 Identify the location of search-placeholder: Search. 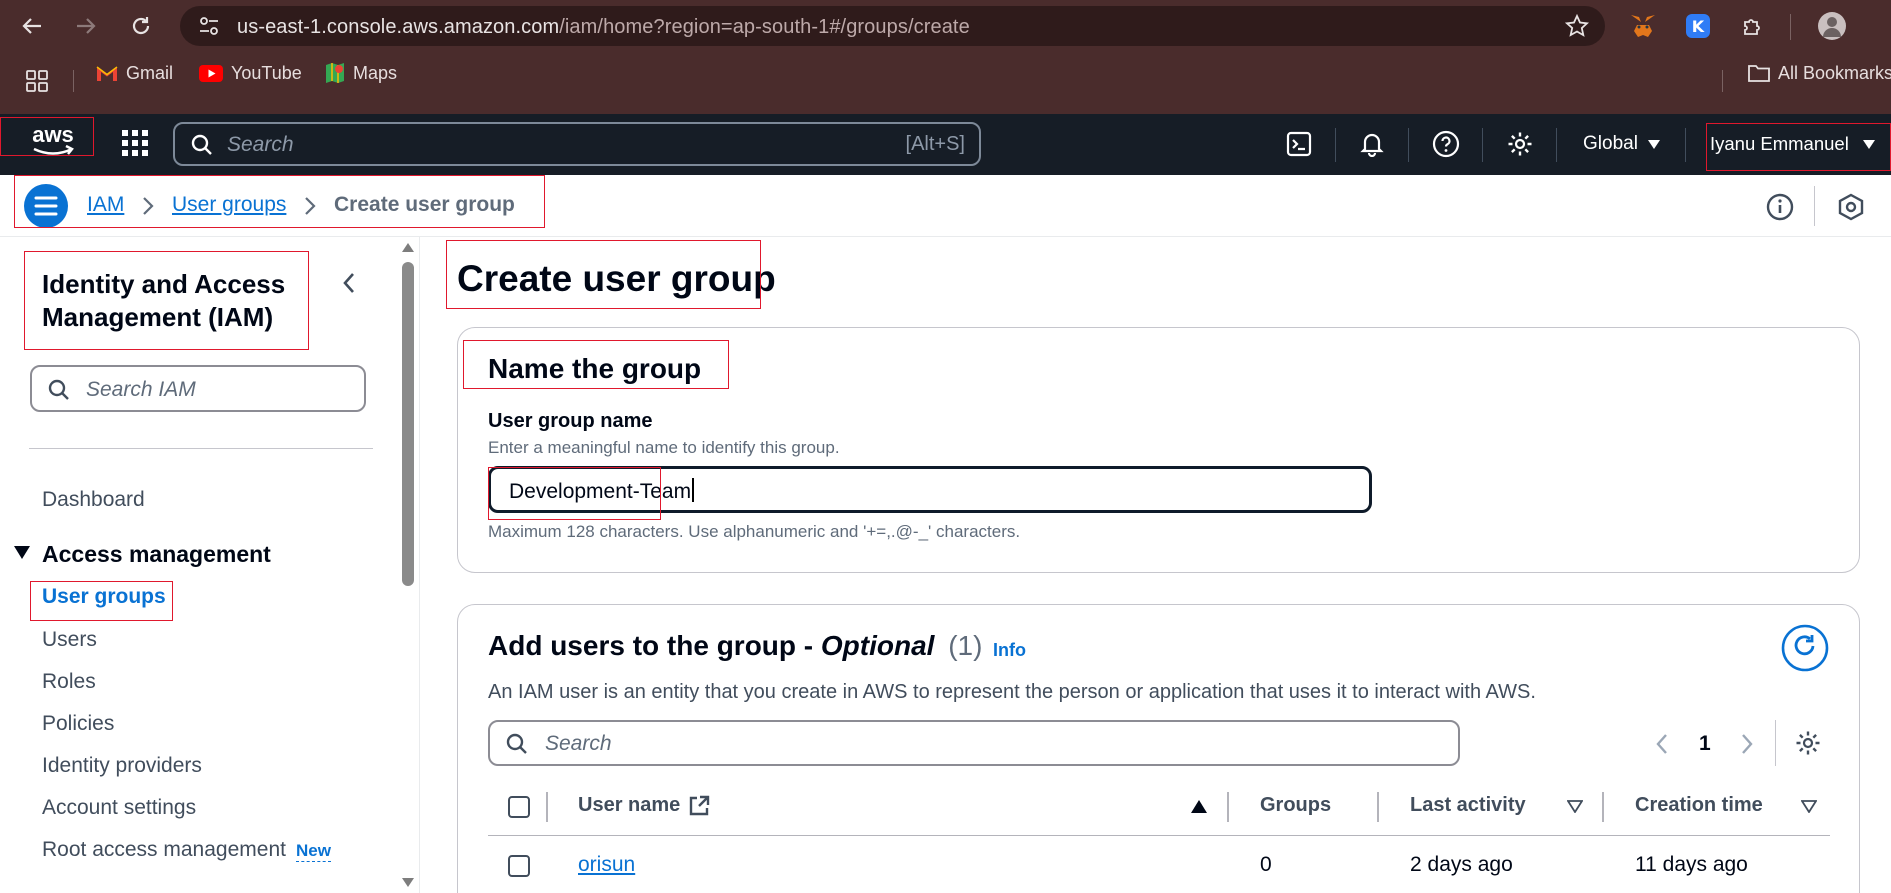
(260, 144).